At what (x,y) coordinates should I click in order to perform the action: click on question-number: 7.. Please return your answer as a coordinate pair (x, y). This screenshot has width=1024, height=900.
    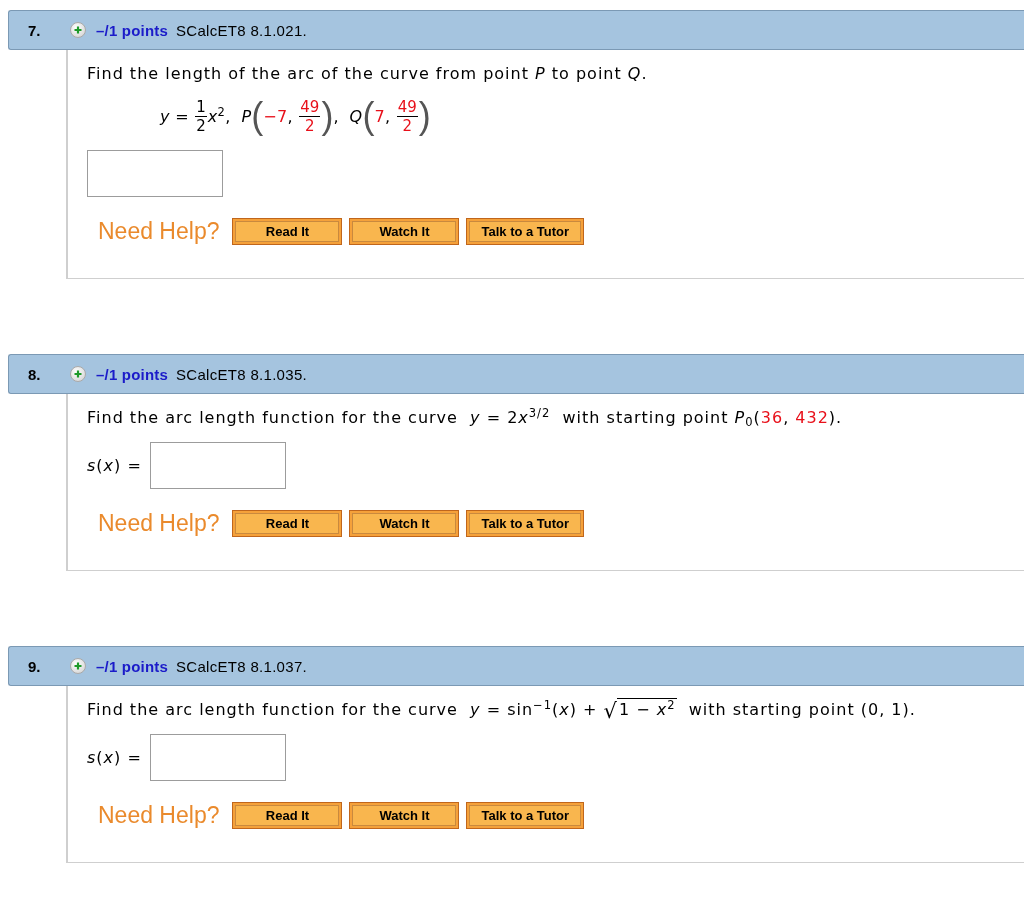
    Looking at the image, I should click on (35, 30).